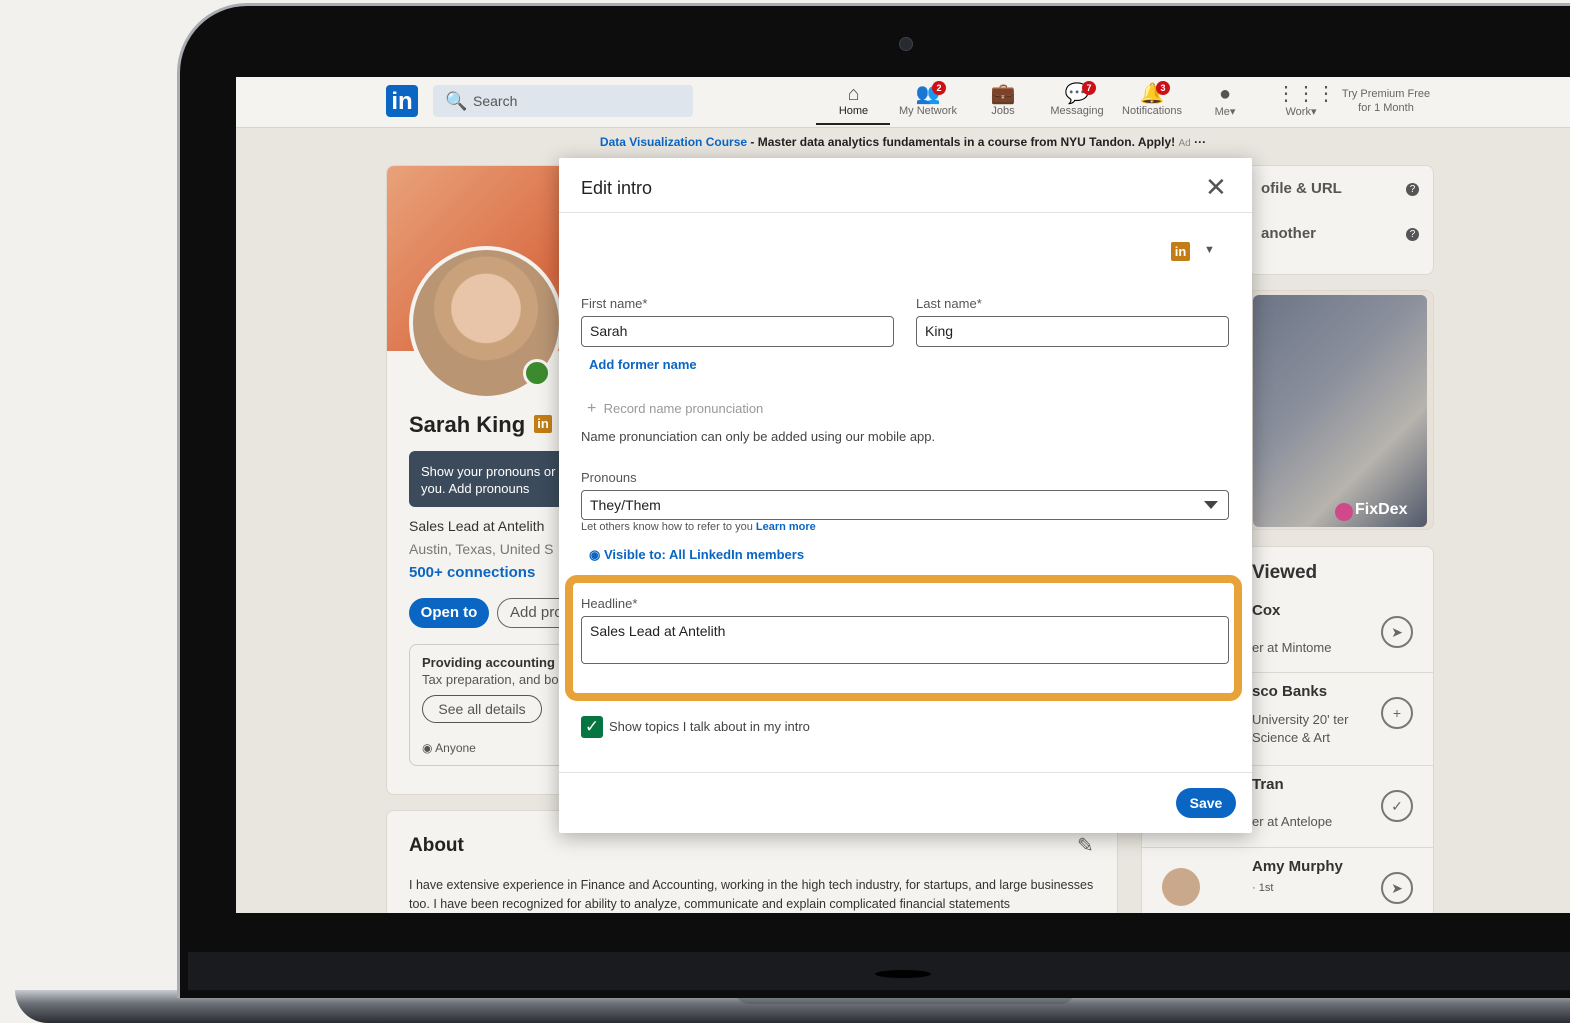 Image resolution: width=1570 pixels, height=1023 pixels. I want to click on profile-url-card: ofile & URL ? another ?, so click(1340, 220).